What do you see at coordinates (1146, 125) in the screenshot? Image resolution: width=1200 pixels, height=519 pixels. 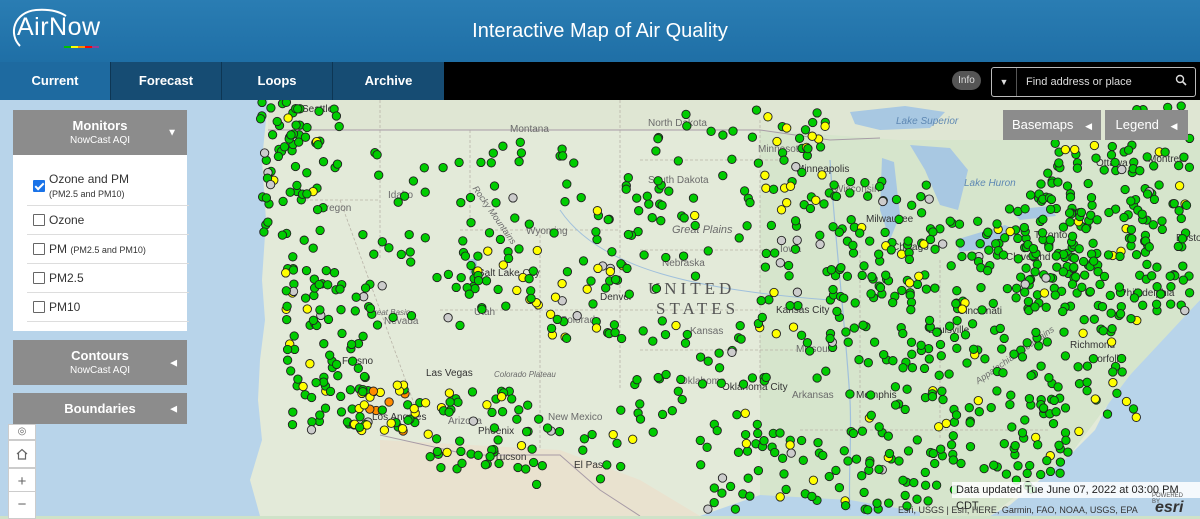 I see `legend-button: Legend ◀` at bounding box center [1146, 125].